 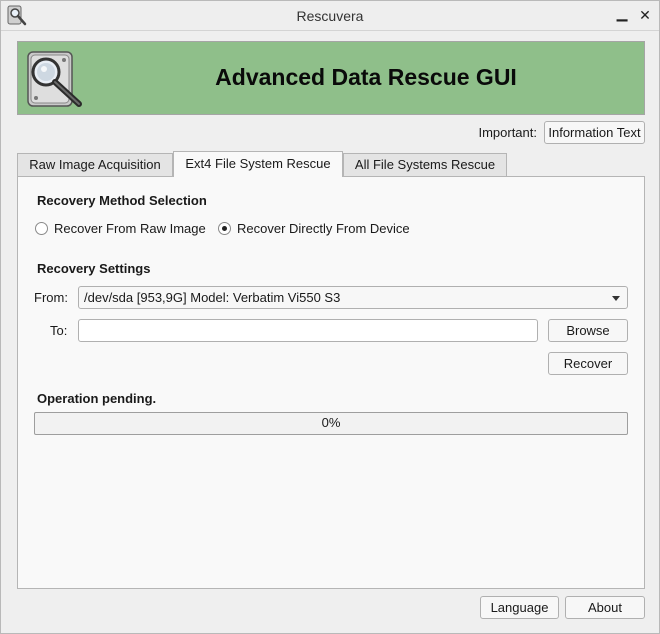 What do you see at coordinates (507, 132) in the screenshot?
I see `important-label: Important:` at bounding box center [507, 132].